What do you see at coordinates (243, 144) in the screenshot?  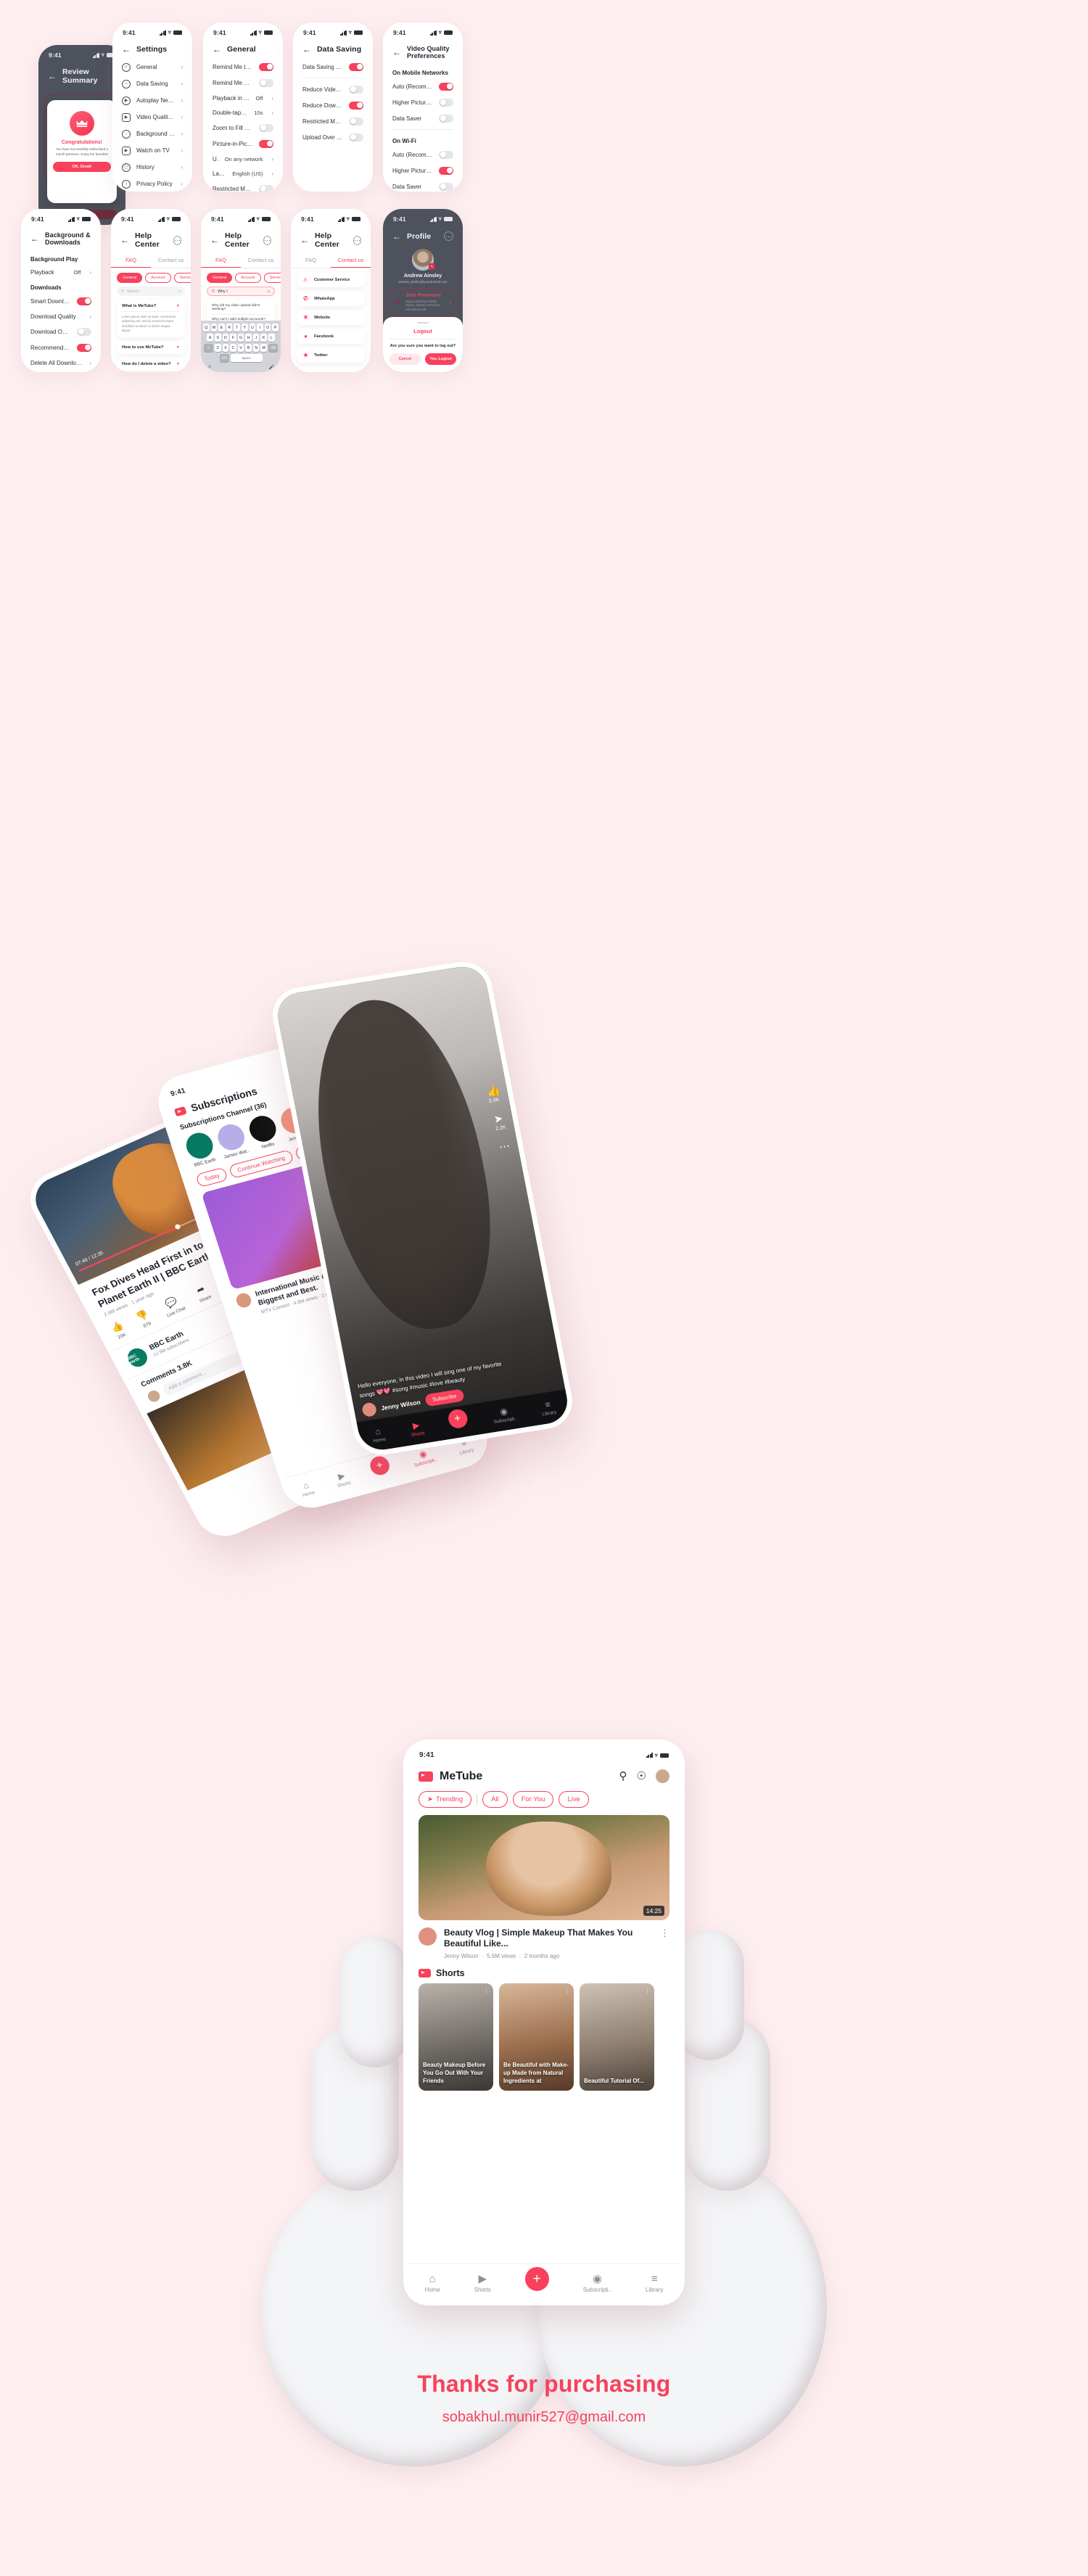 I see `setting-row: Picture-in-Picture` at bounding box center [243, 144].